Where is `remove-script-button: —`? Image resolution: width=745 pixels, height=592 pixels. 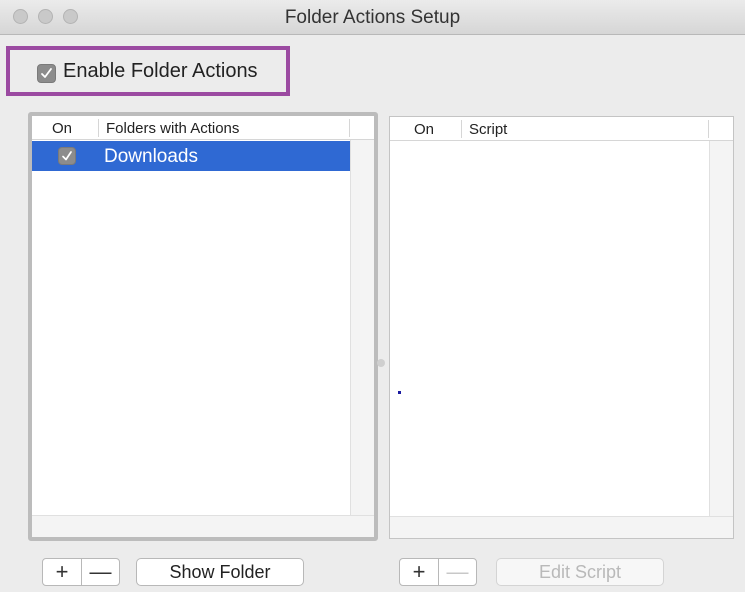 remove-script-button: — is located at coordinates (457, 572).